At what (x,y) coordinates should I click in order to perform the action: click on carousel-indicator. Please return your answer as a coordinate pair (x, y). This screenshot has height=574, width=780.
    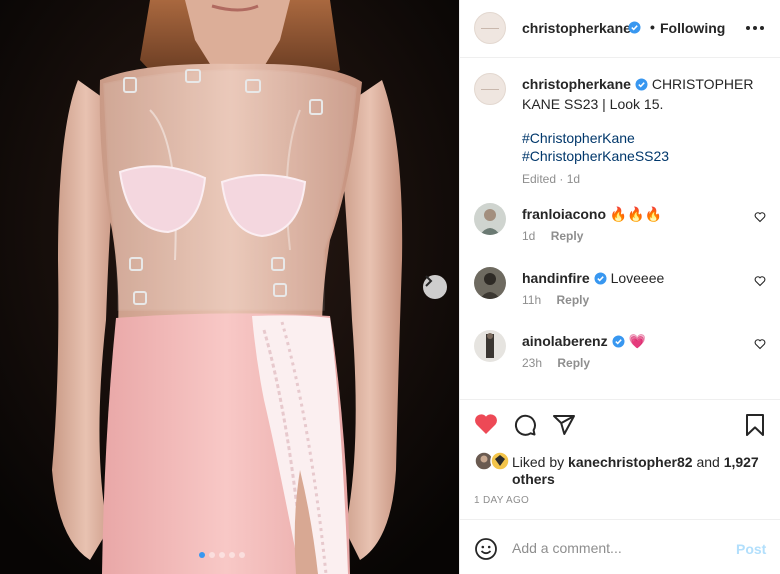
    Looking at the image, I should click on (222, 555).